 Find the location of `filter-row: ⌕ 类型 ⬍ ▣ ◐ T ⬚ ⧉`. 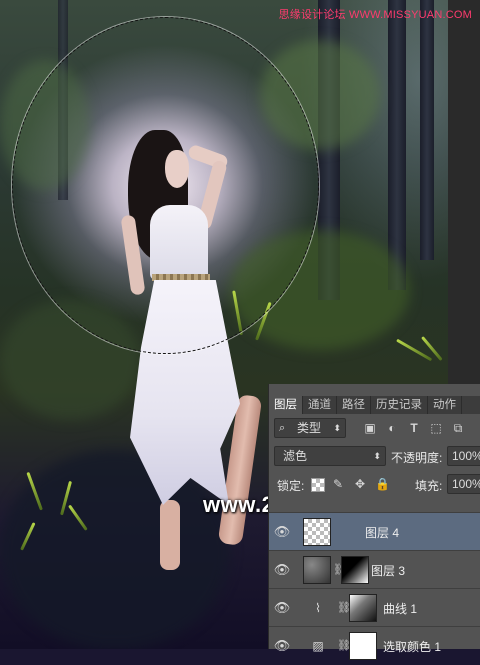

filter-row: ⌕ 类型 ⬍ ▣ ◐ T ⬚ ⧉ is located at coordinates (374, 429).